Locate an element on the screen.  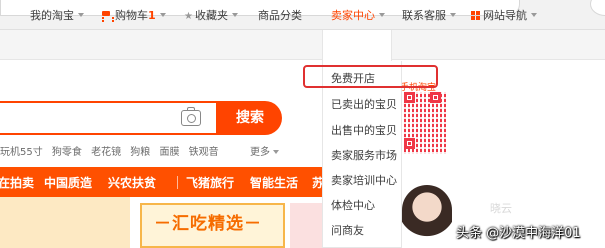
browser-button is located at coordinates (597, 8).